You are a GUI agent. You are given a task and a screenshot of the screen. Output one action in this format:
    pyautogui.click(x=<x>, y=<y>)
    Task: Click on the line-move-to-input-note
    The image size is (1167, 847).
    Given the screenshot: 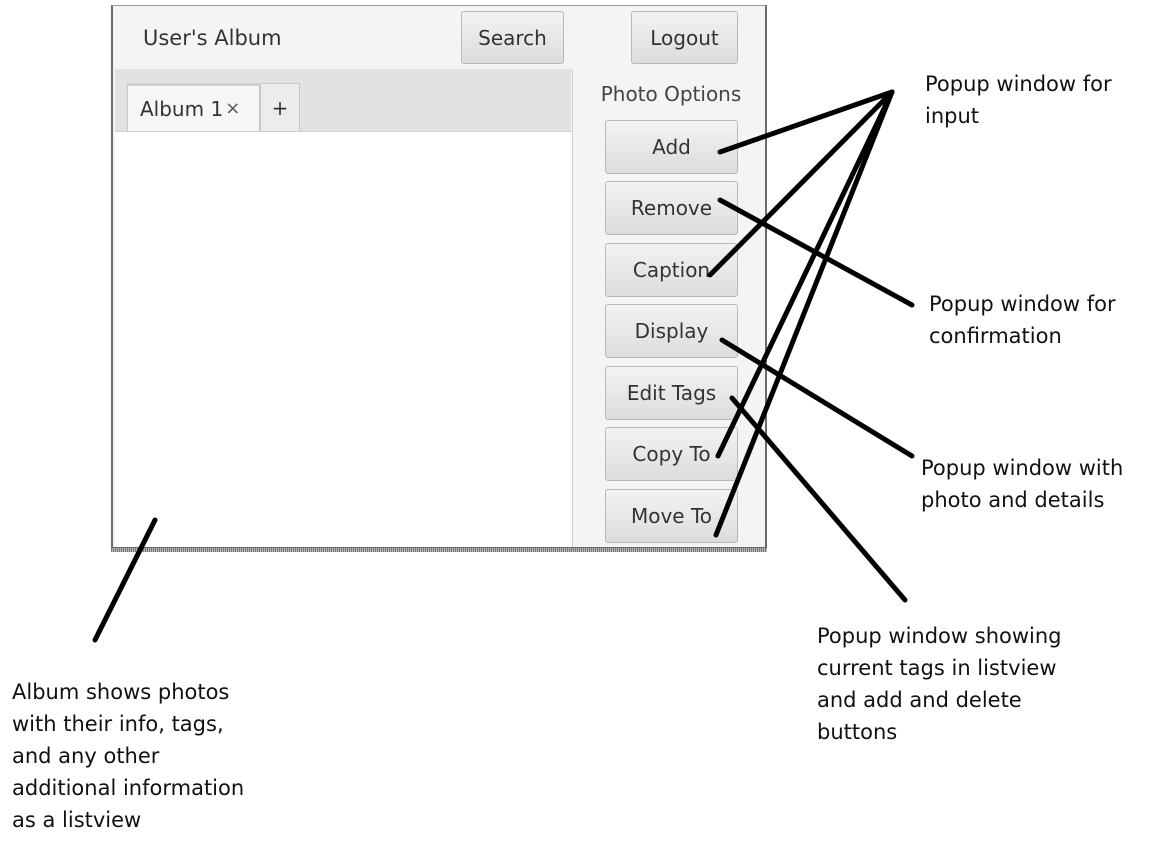 What is the action you would take?
    pyautogui.click(x=804, y=313)
    